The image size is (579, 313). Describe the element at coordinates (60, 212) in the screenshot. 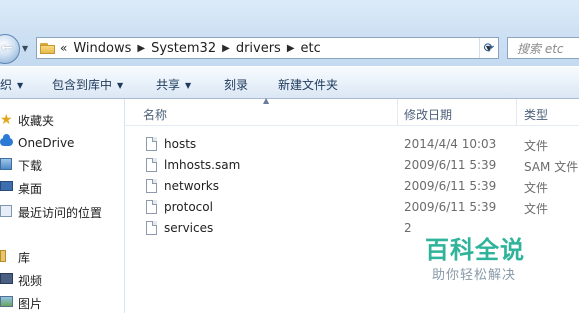

I see `nav-recent-label: 最近访问的位置` at that location.